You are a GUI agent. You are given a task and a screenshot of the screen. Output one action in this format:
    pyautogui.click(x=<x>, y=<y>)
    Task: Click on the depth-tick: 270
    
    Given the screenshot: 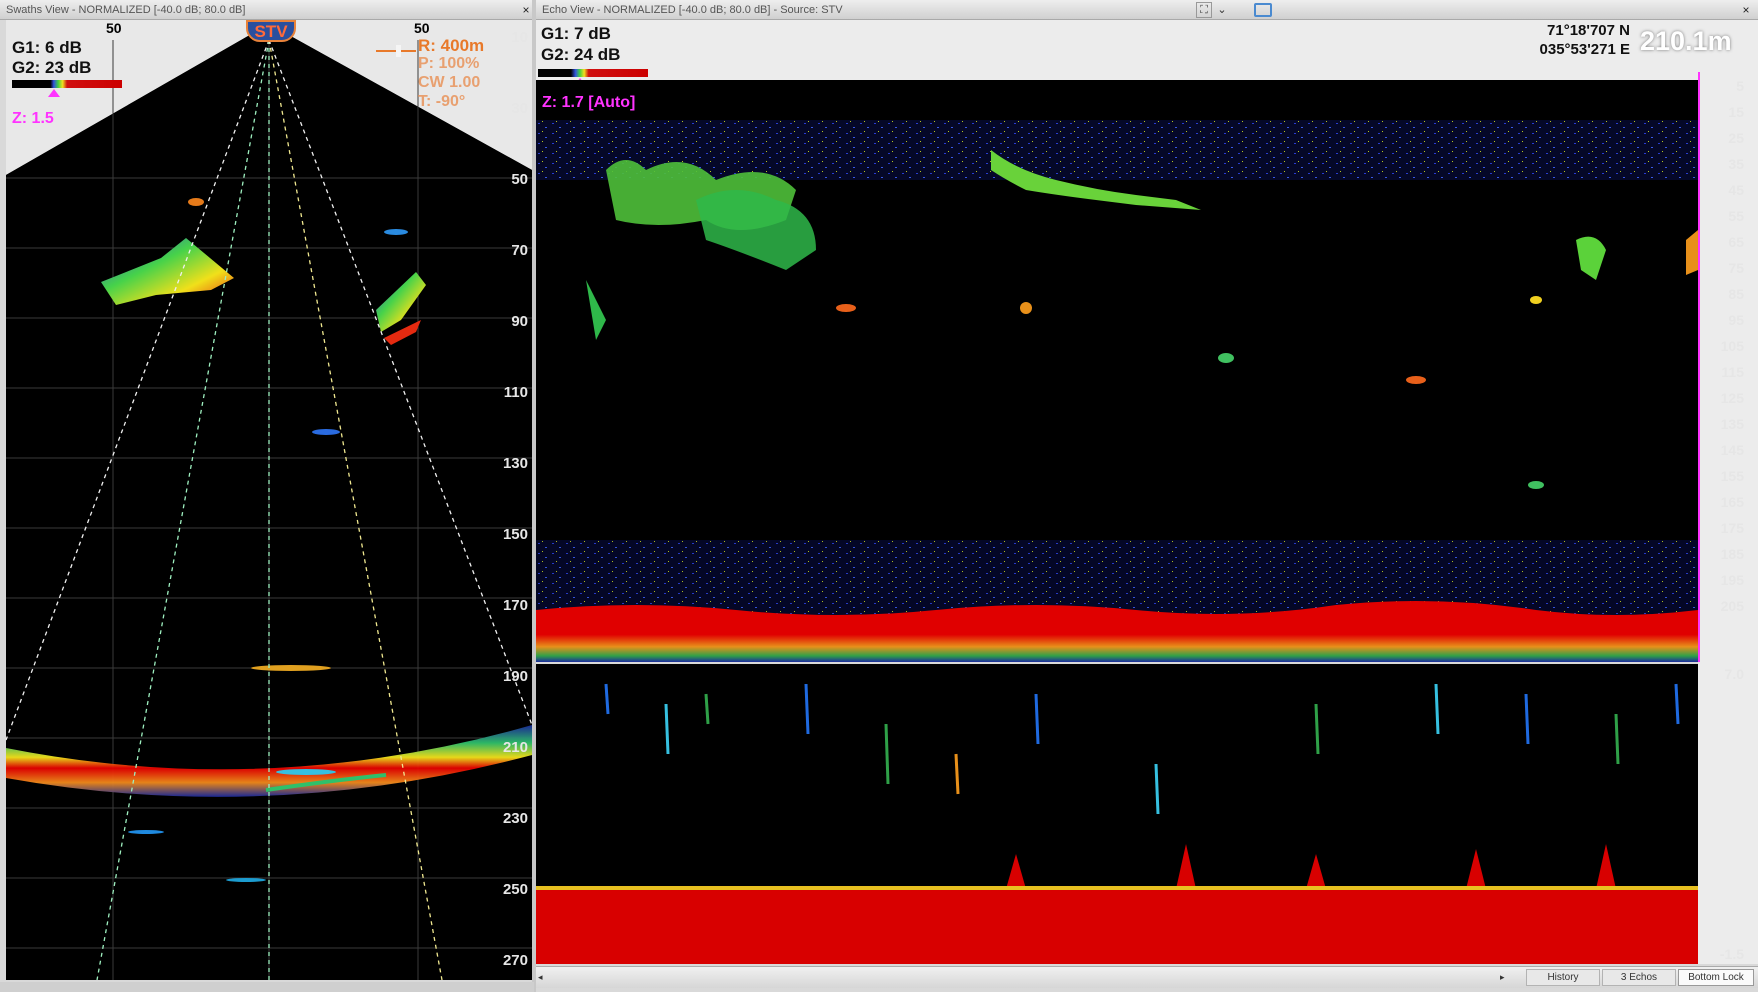 What is the action you would take?
    pyautogui.click(x=515, y=960)
    